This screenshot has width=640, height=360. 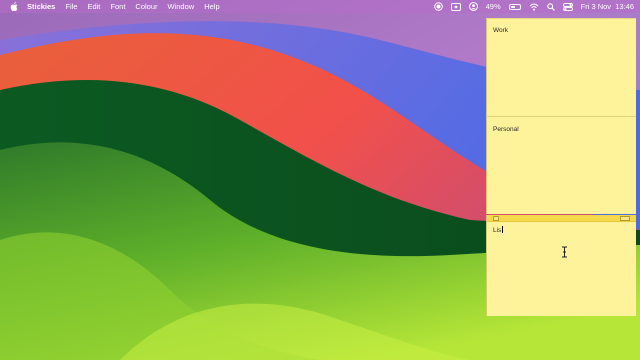 What do you see at coordinates (506, 129) in the screenshot?
I see `sticky-text-personal: Personal` at bounding box center [506, 129].